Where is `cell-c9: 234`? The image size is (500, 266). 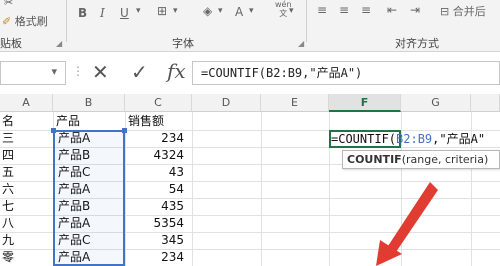
cell-c9: 234 is located at coordinates (158, 257).